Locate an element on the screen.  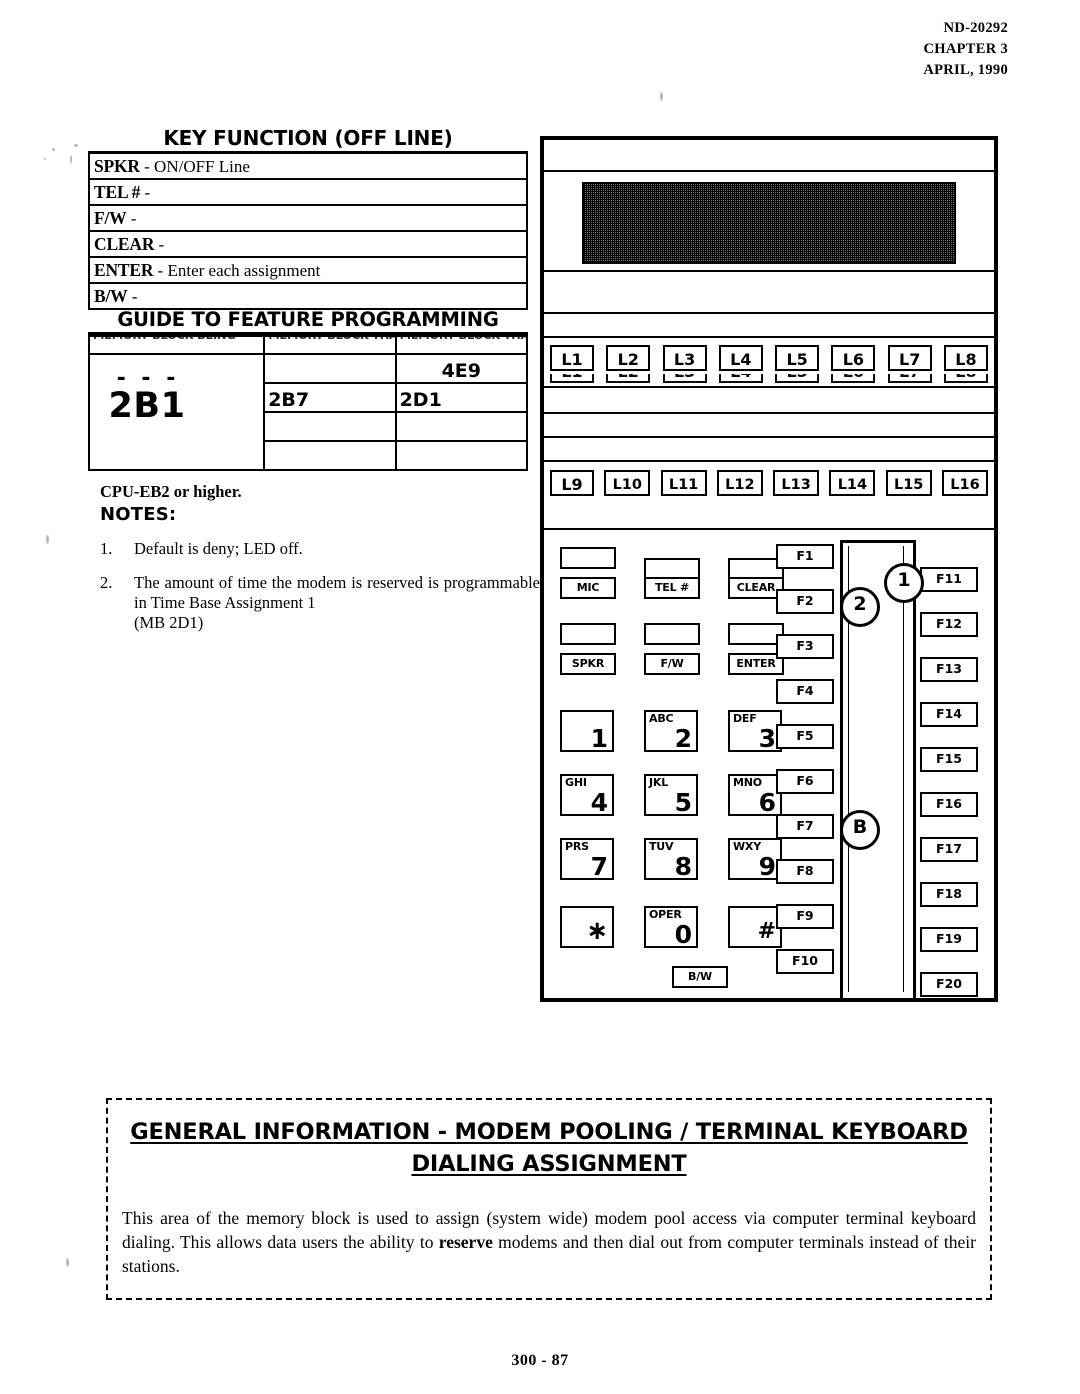
lcd-display is located at coordinates (769, 223).